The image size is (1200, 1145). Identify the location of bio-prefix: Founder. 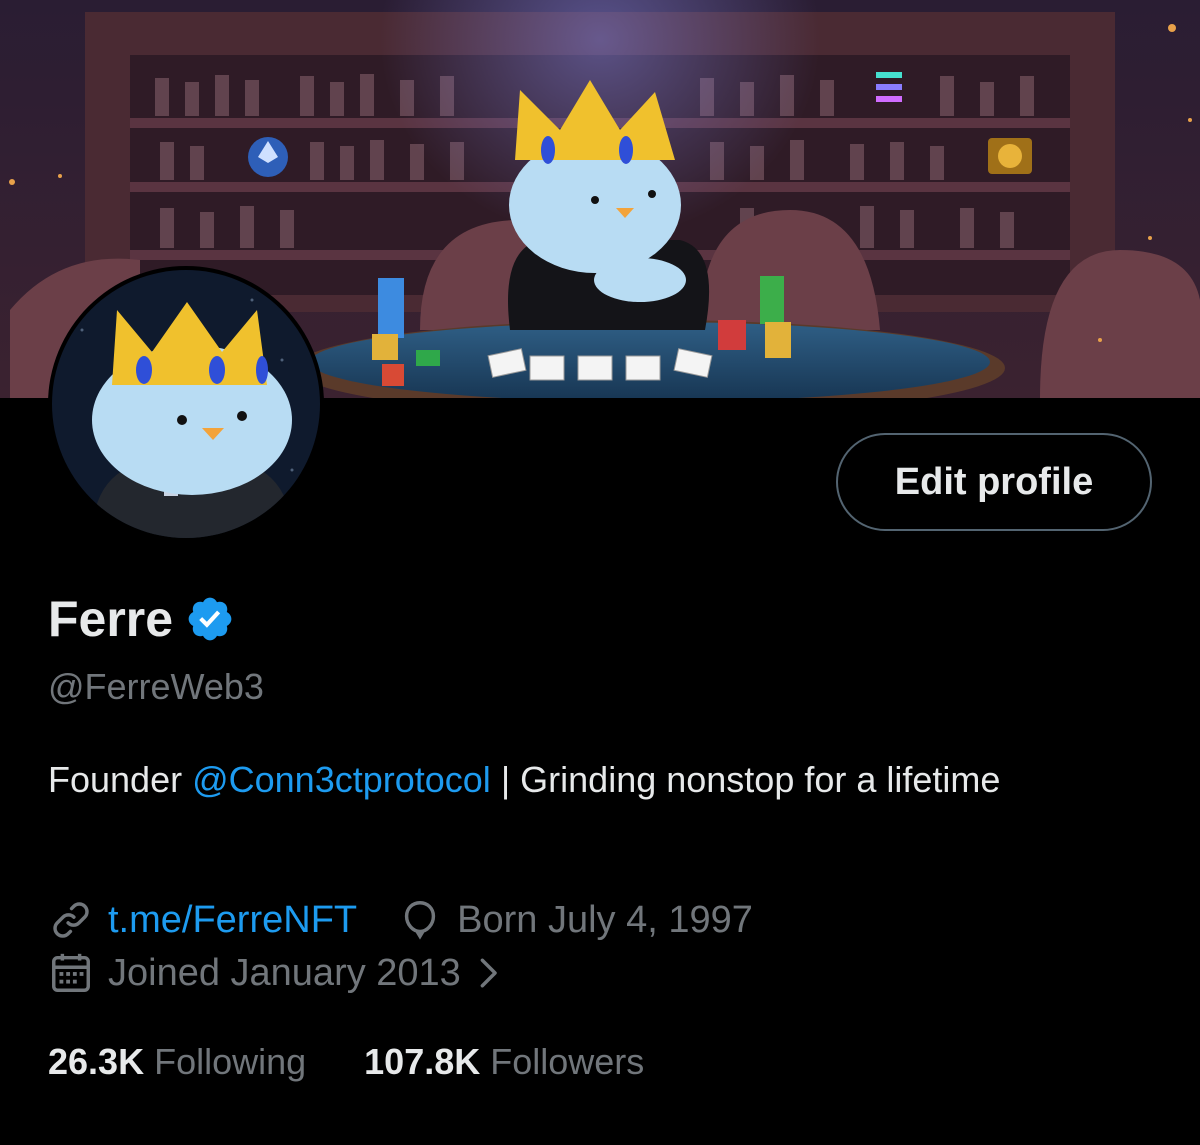
(120, 779).